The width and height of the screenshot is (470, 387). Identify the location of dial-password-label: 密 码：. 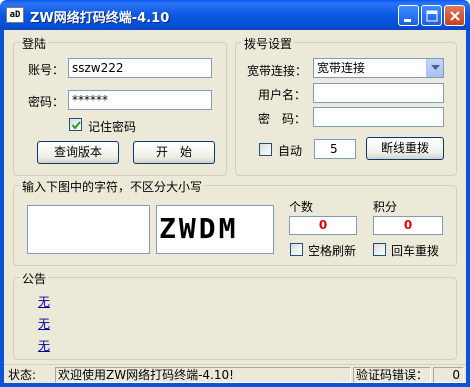
(282, 119).